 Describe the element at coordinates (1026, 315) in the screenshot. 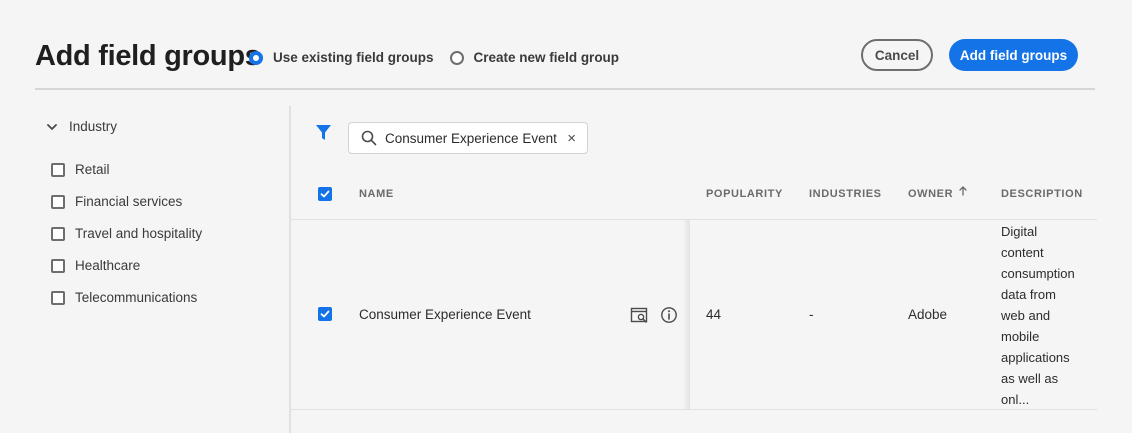

I see `description-line: web and` at that location.